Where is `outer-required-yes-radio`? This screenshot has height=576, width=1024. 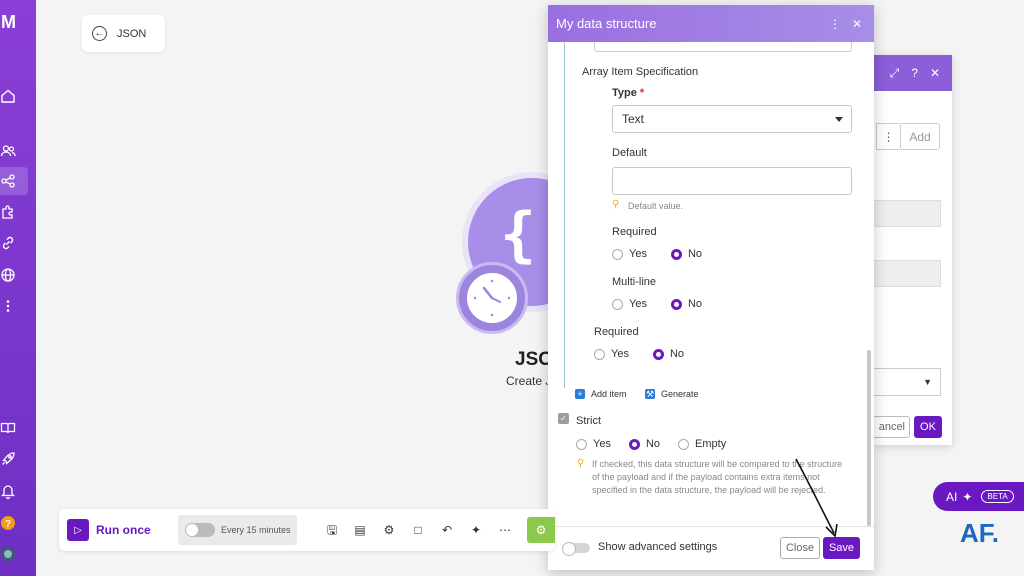
outer-required-yes-radio is located at coordinates (599, 354).